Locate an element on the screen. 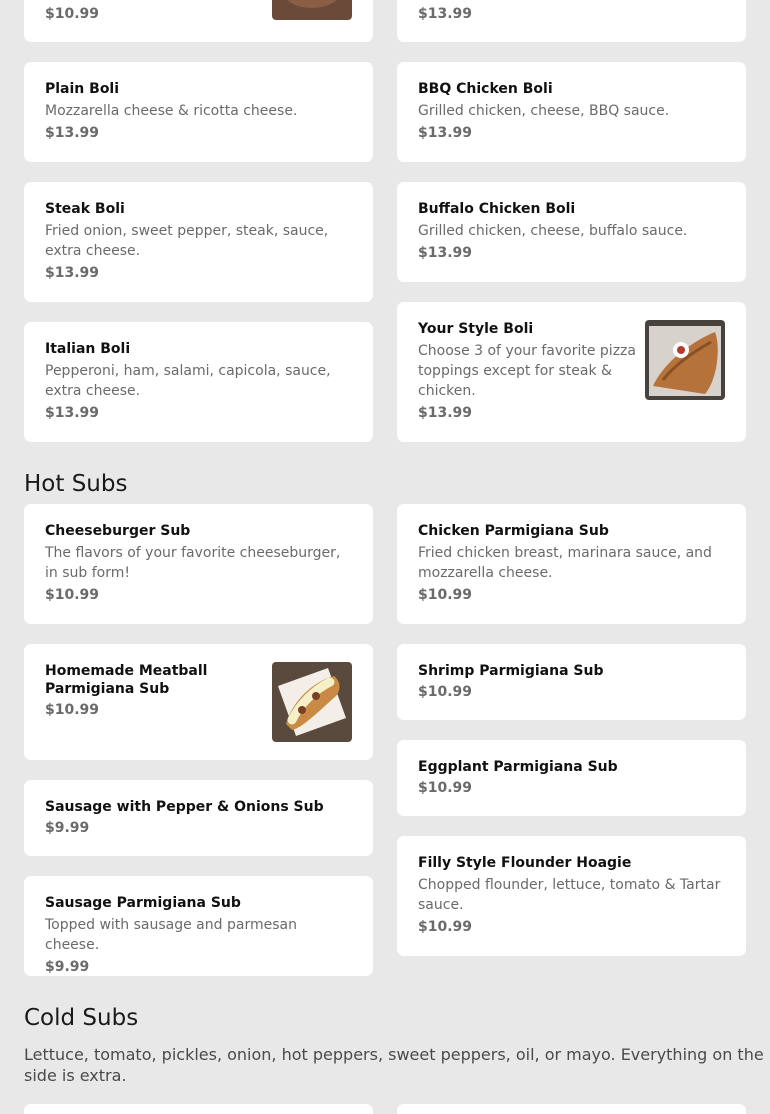  item-description: Topped with sausage and parmesan cheese. is located at coordinates (171, 935).